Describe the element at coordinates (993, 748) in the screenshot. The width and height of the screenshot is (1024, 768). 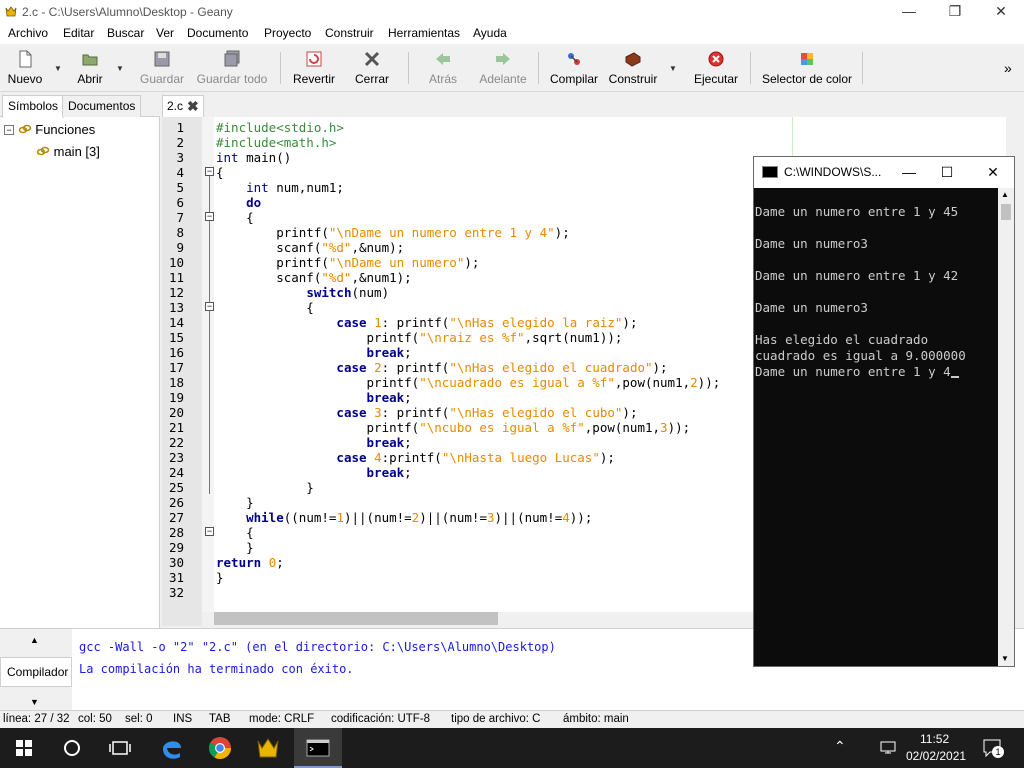
I see `notifications-button: 1` at that location.